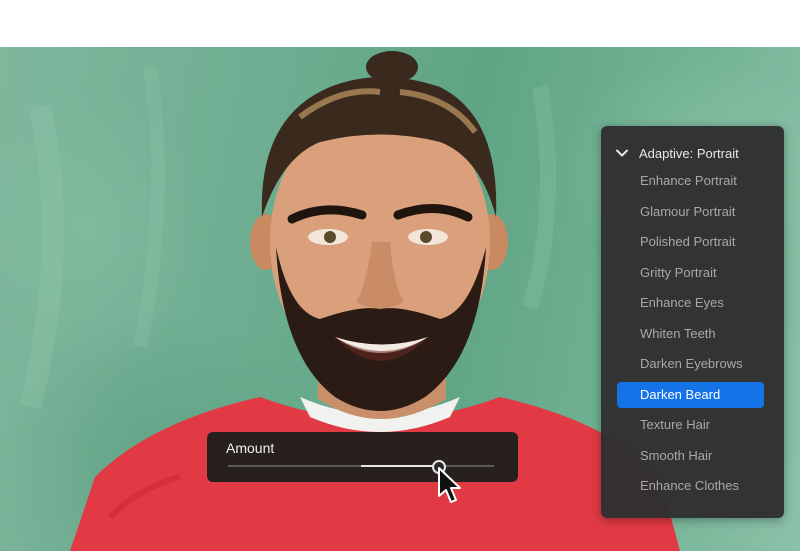 The image size is (800, 551). I want to click on amount-slider-fill, so click(400, 466).